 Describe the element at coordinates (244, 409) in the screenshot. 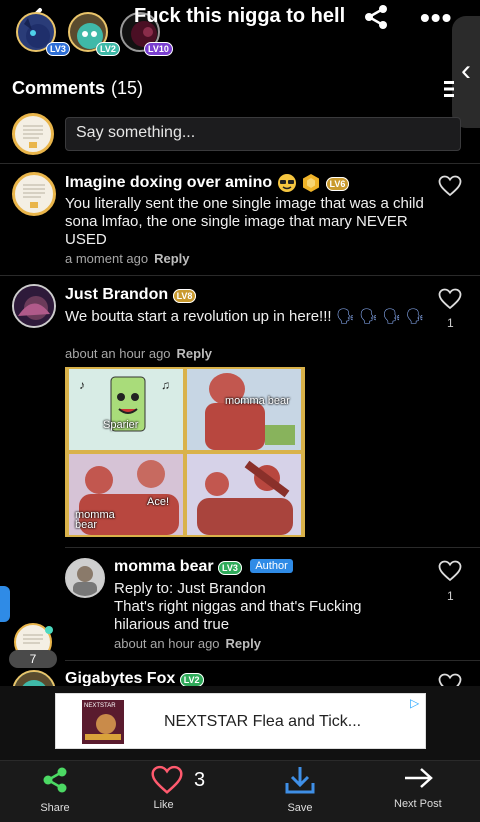

I see `meme-panel: momma bear` at that location.